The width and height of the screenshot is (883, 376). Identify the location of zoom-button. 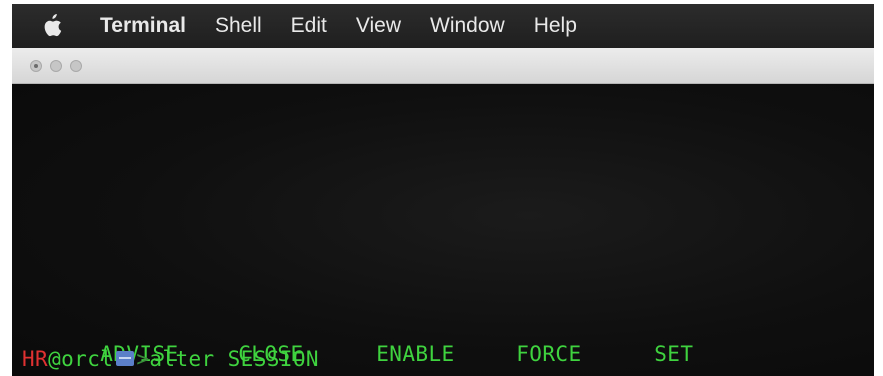
(76, 66).